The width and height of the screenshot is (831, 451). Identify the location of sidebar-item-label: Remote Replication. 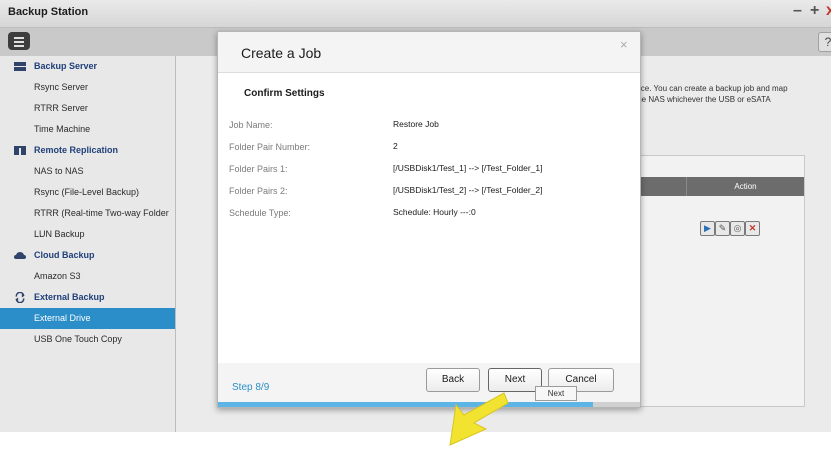
(76, 150).